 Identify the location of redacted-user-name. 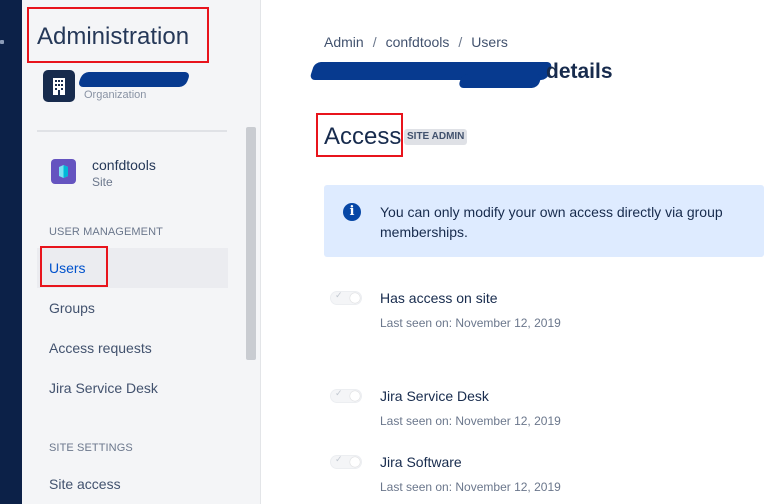
(500, 81).